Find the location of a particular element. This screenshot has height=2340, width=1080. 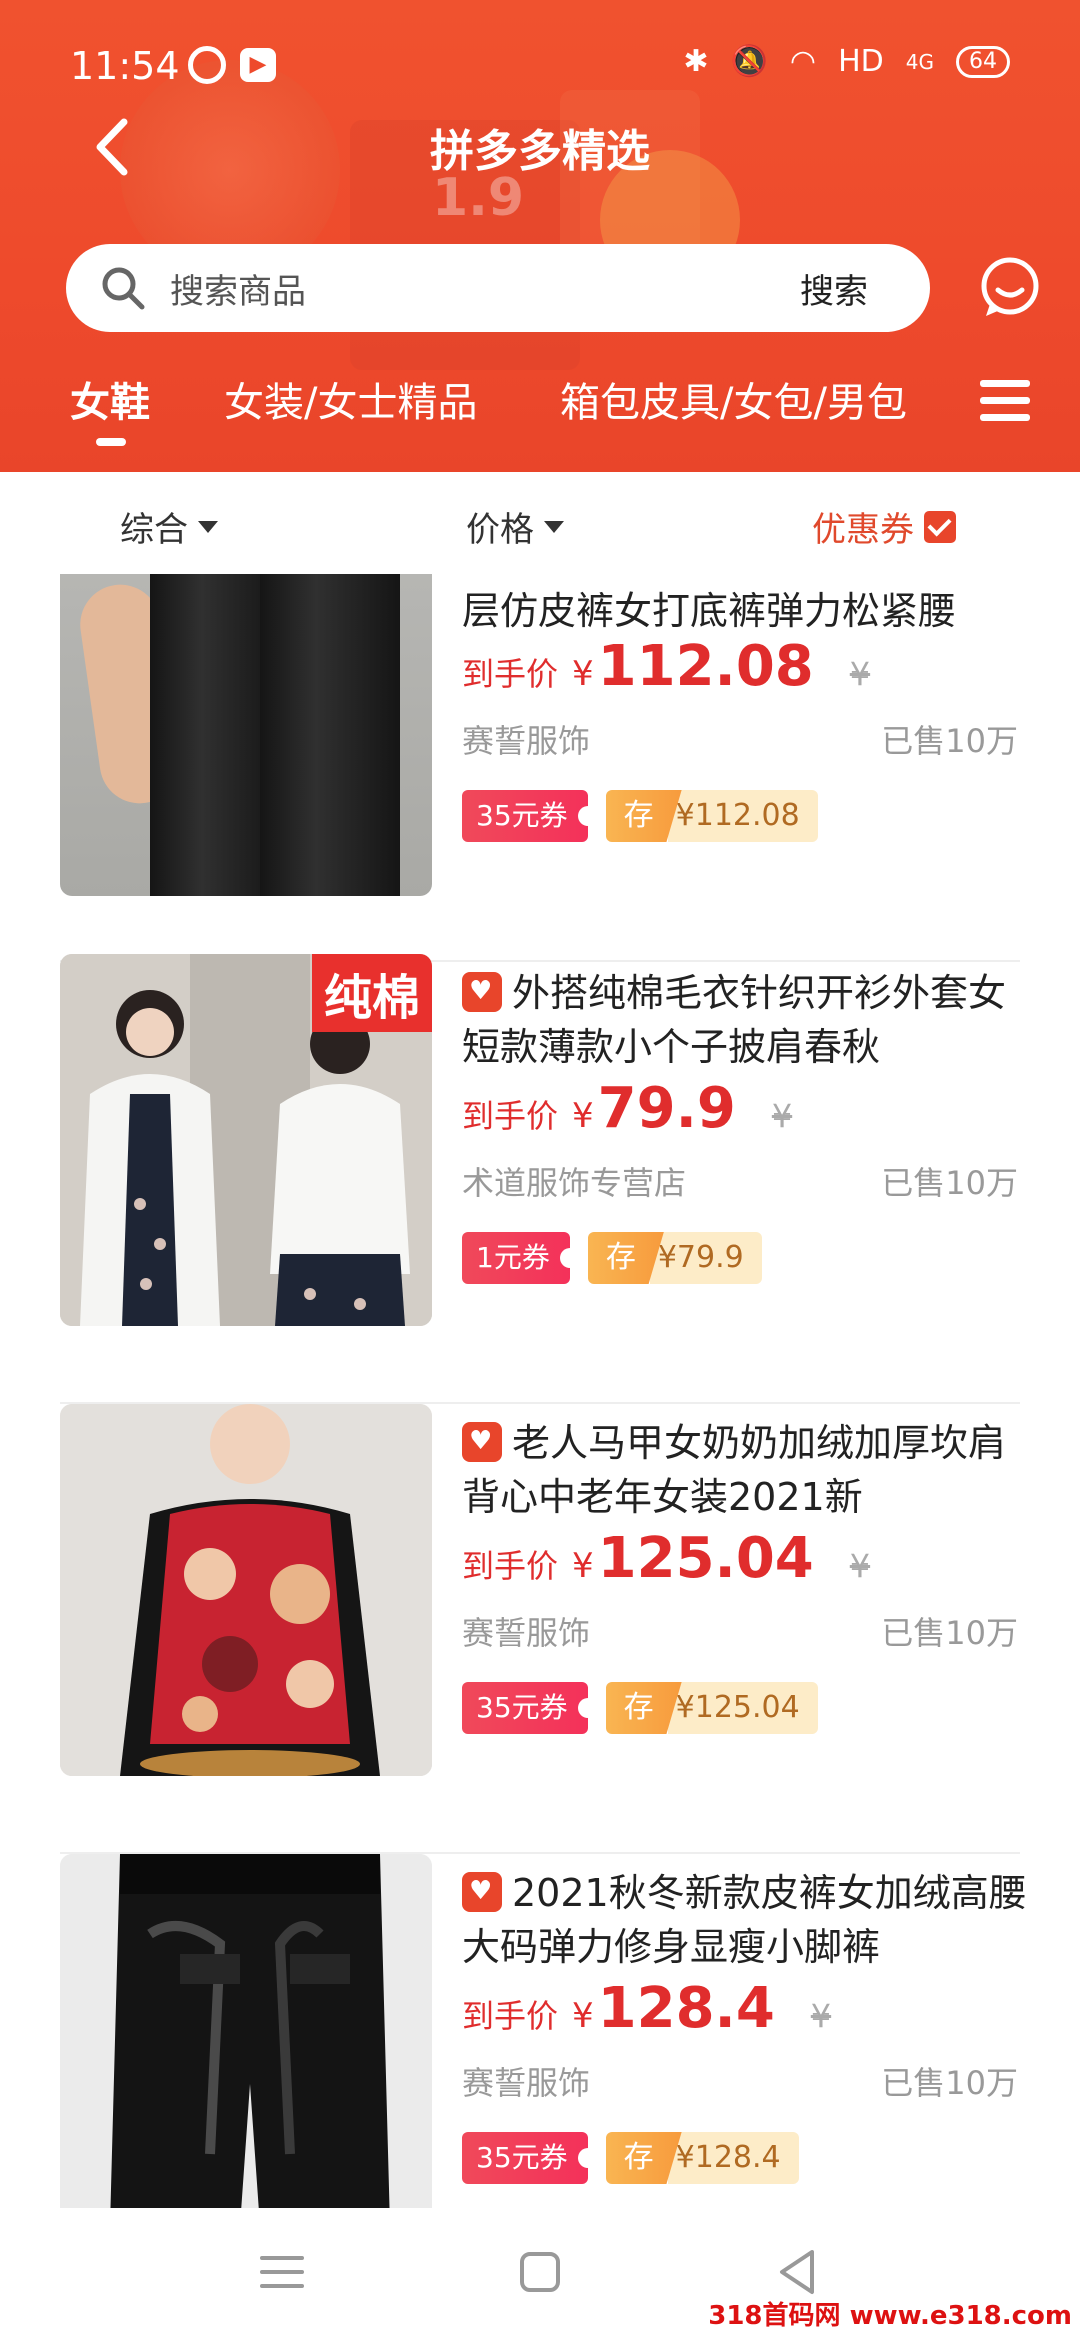

signal-icon: 4G is located at coordinates (919, 61).